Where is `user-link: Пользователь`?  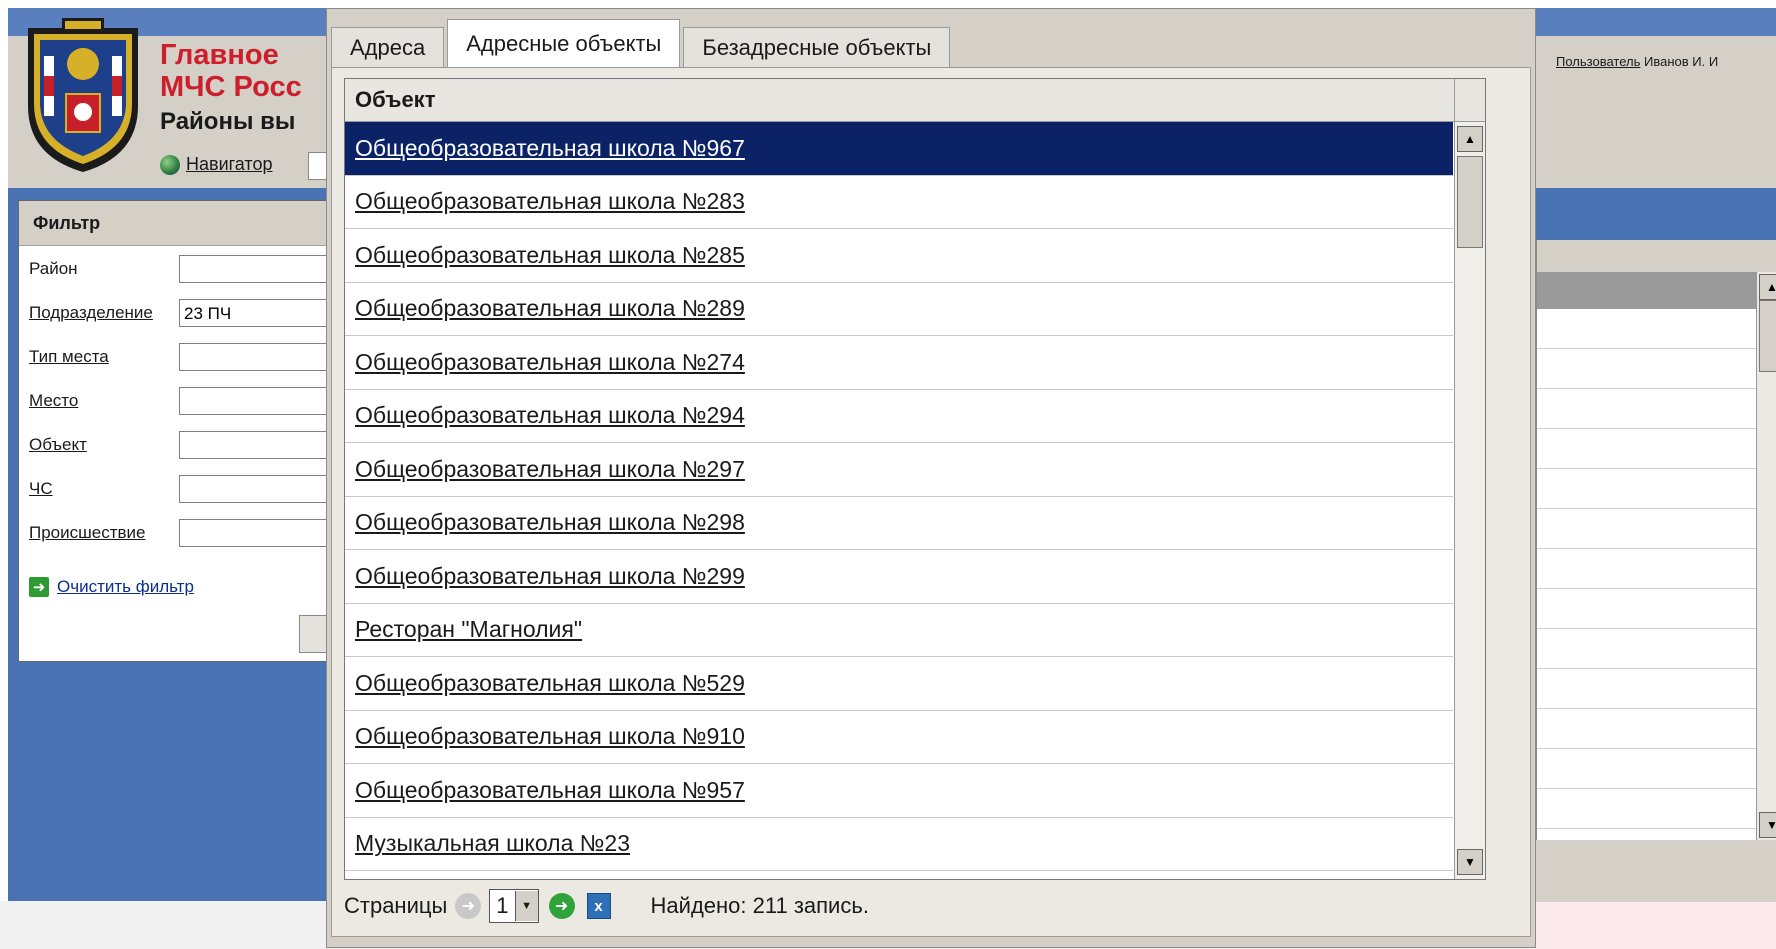 user-link: Пользователь is located at coordinates (1598, 61).